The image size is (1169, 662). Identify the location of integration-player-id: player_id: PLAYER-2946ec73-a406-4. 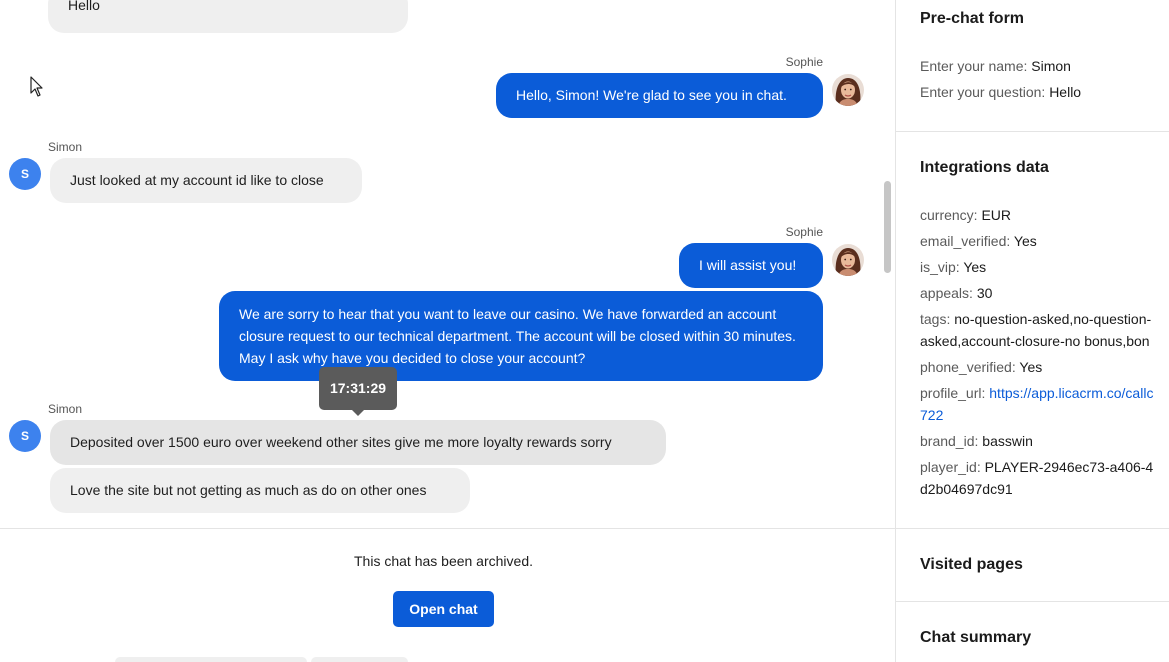
(1044, 467).